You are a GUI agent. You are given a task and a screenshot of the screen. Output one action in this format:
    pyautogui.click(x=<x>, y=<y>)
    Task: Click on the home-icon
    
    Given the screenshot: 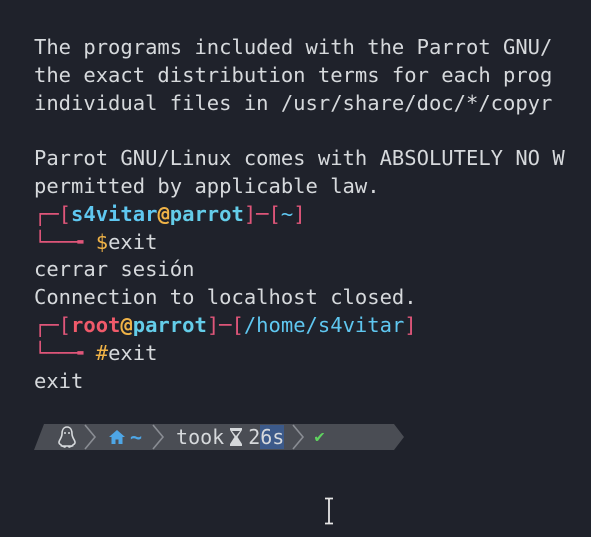 What is the action you would take?
    pyautogui.click(x=117, y=437)
    